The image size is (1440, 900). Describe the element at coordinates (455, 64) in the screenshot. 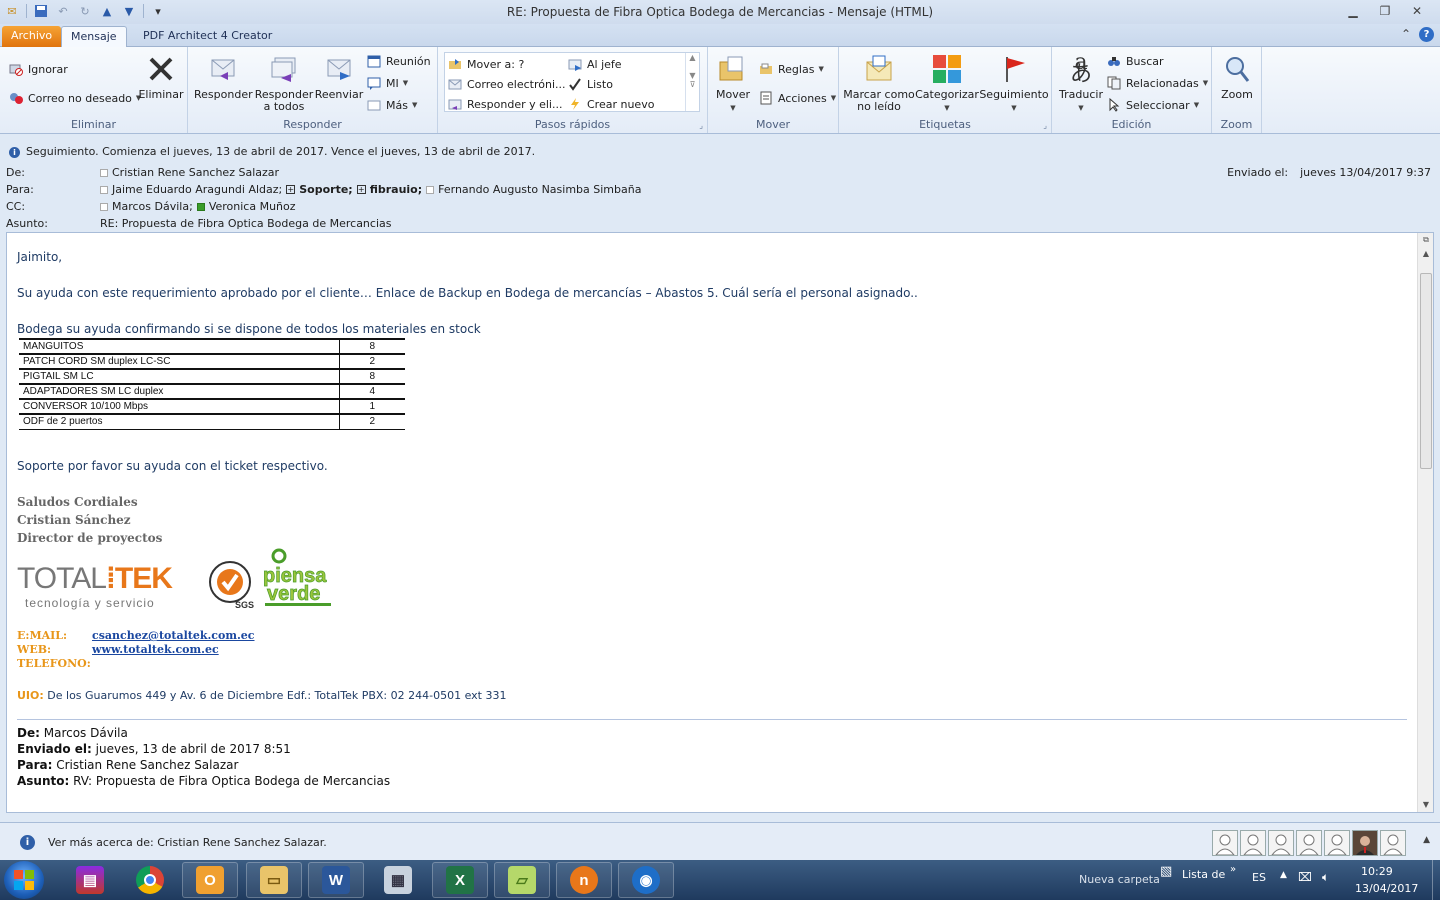

I see `move-folder-icon` at that location.